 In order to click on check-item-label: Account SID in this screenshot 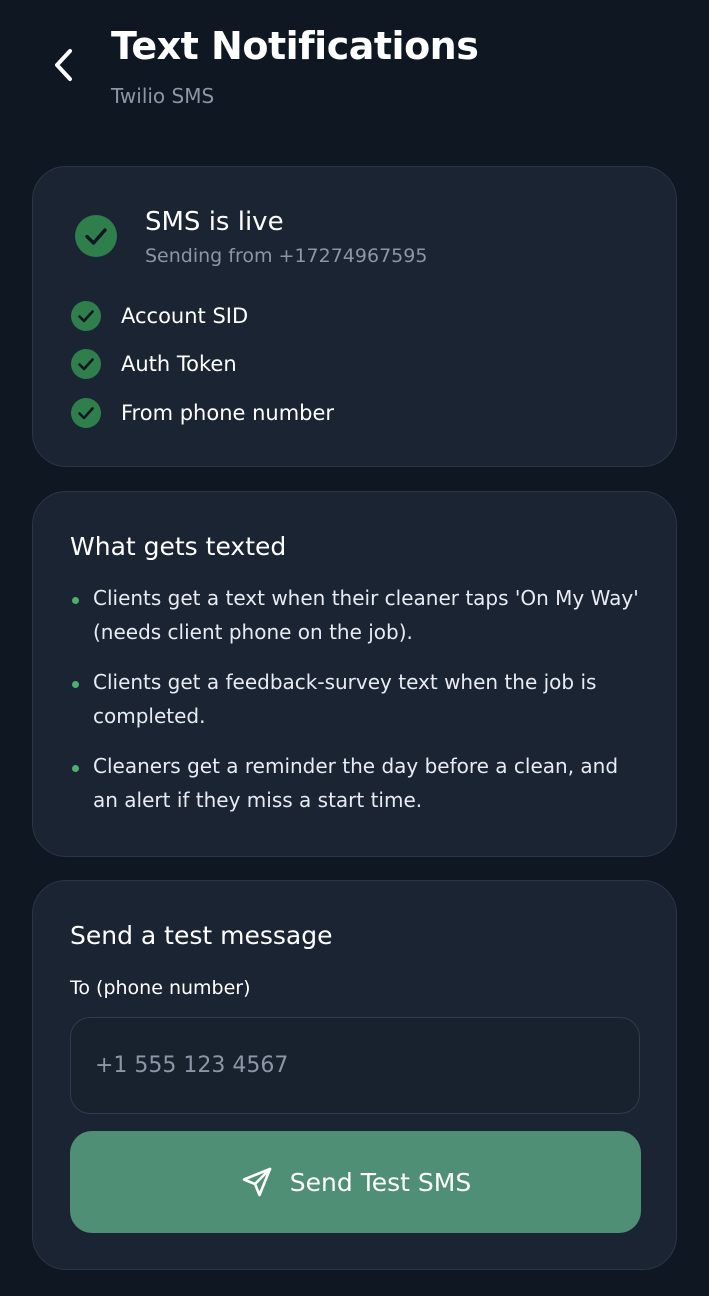, I will do `click(185, 316)`.